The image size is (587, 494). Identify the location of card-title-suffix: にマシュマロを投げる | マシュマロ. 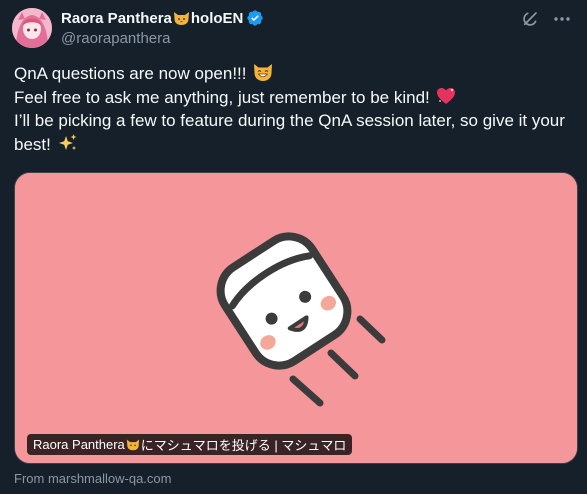
(243, 445).